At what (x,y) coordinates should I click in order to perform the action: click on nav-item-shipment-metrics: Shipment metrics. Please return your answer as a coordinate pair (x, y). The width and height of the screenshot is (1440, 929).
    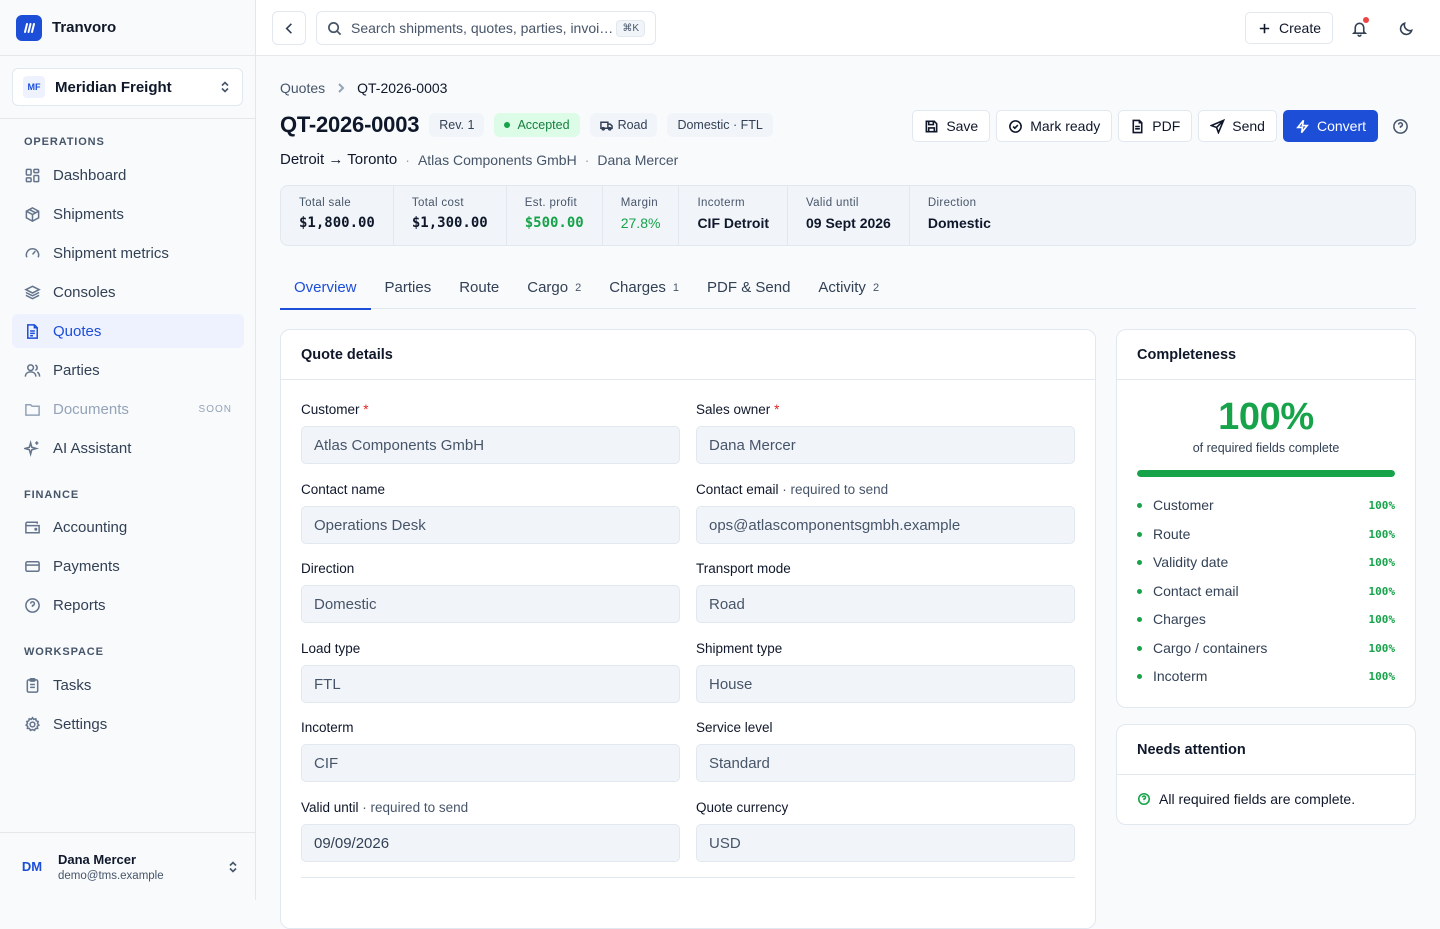
    Looking at the image, I should click on (128, 253).